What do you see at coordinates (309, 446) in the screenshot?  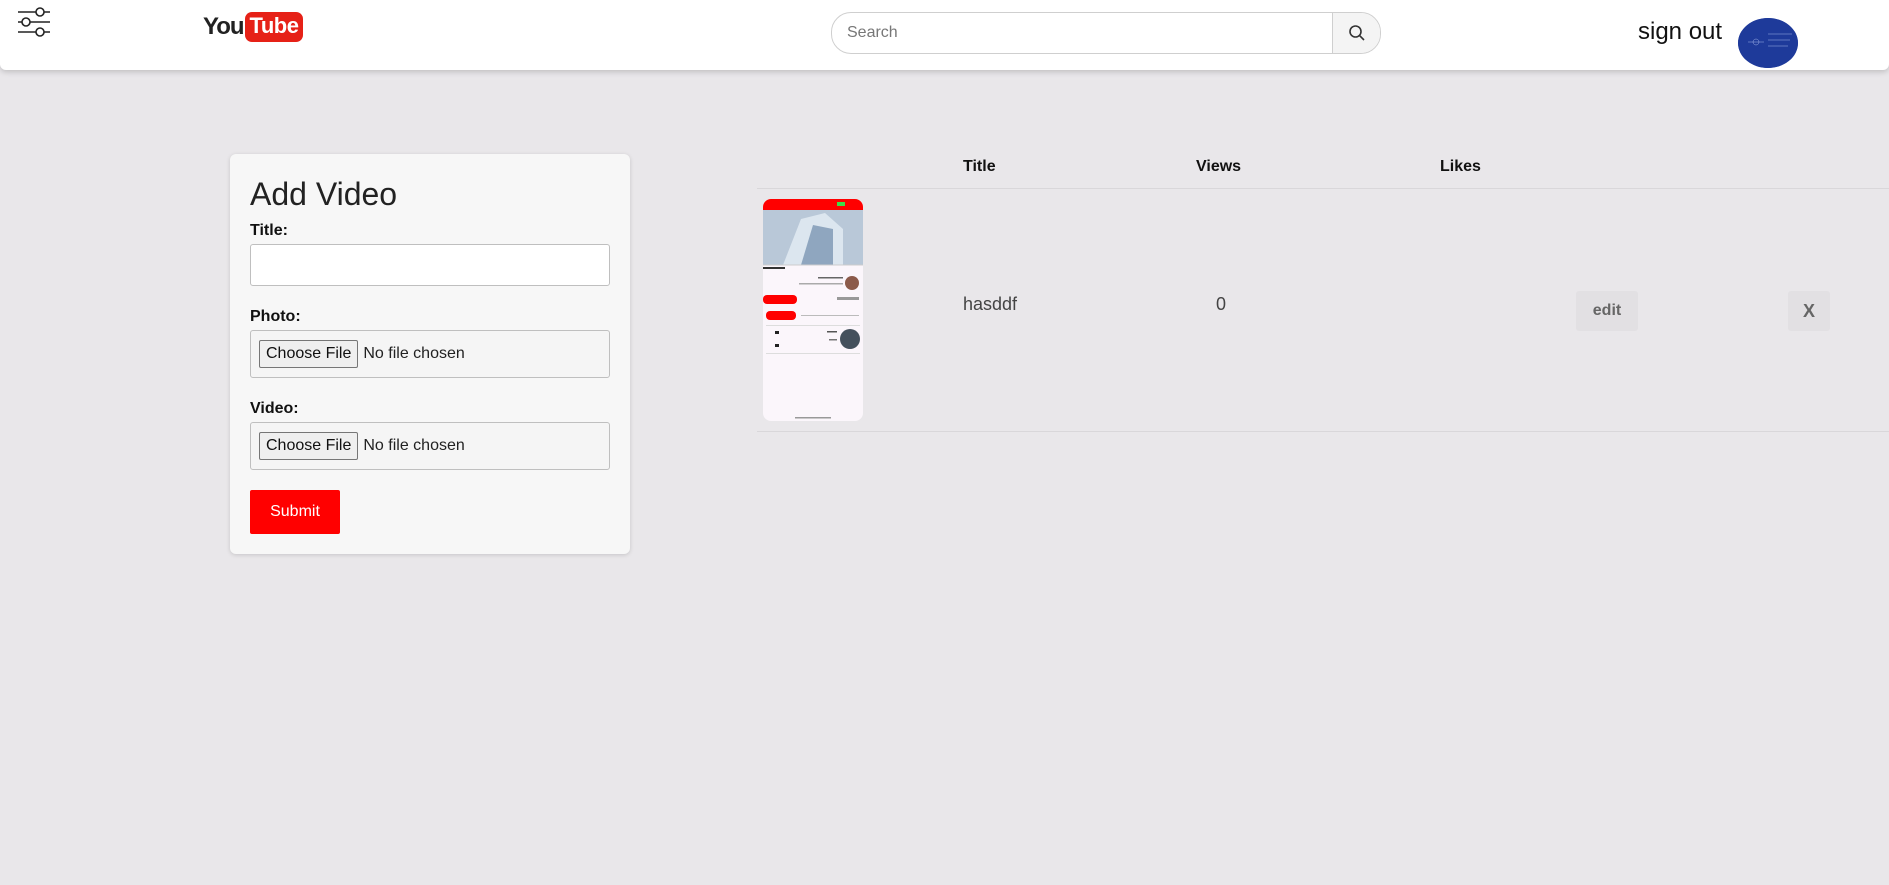 I see `video-choose-file-button: Choose File` at bounding box center [309, 446].